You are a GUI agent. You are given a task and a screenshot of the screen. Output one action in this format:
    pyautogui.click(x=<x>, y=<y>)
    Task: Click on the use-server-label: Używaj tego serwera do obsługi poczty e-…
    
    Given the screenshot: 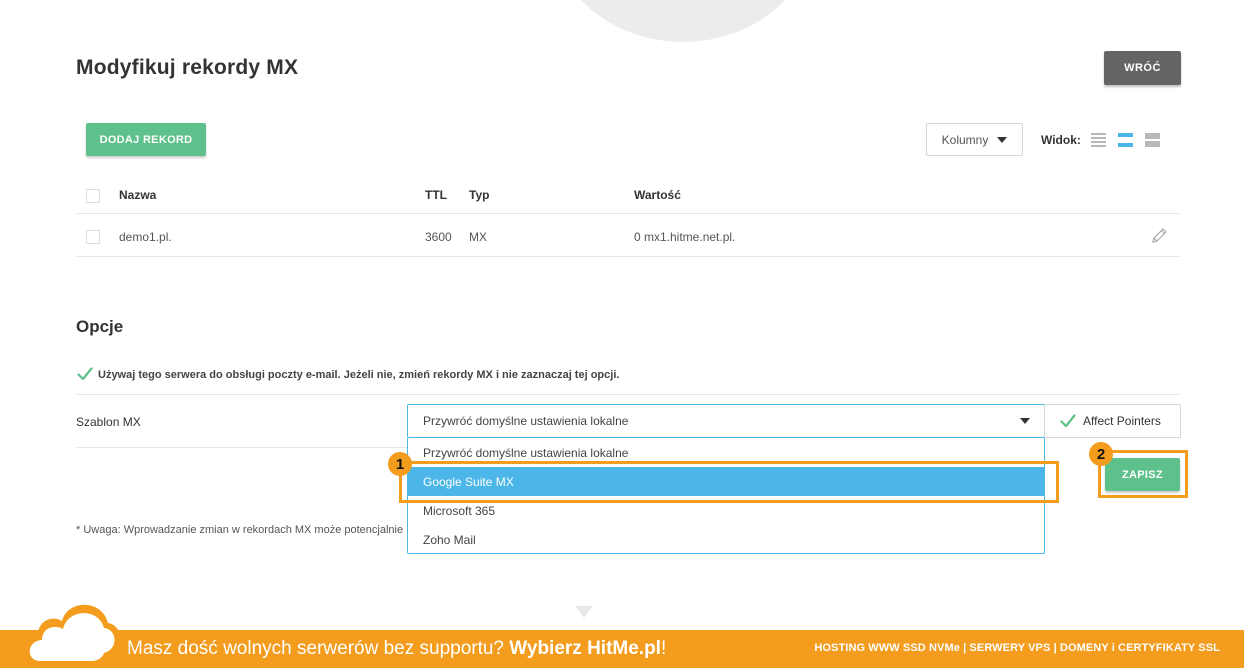 What is the action you would take?
    pyautogui.click(x=359, y=375)
    